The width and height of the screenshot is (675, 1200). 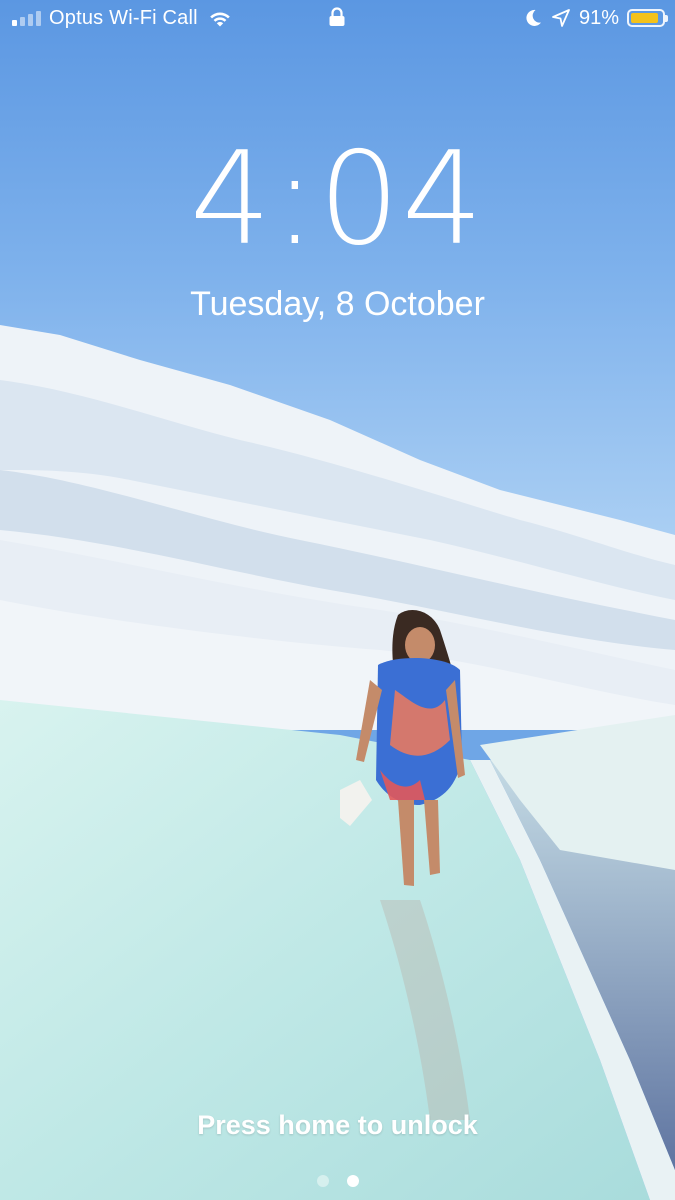 I want to click on battery-percentage: 91%, so click(x=598, y=17).